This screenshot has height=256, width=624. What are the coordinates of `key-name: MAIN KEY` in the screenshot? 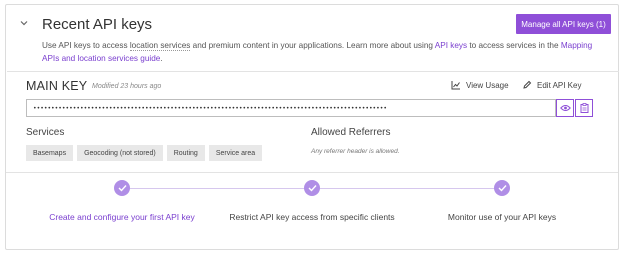 It's located at (57, 86).